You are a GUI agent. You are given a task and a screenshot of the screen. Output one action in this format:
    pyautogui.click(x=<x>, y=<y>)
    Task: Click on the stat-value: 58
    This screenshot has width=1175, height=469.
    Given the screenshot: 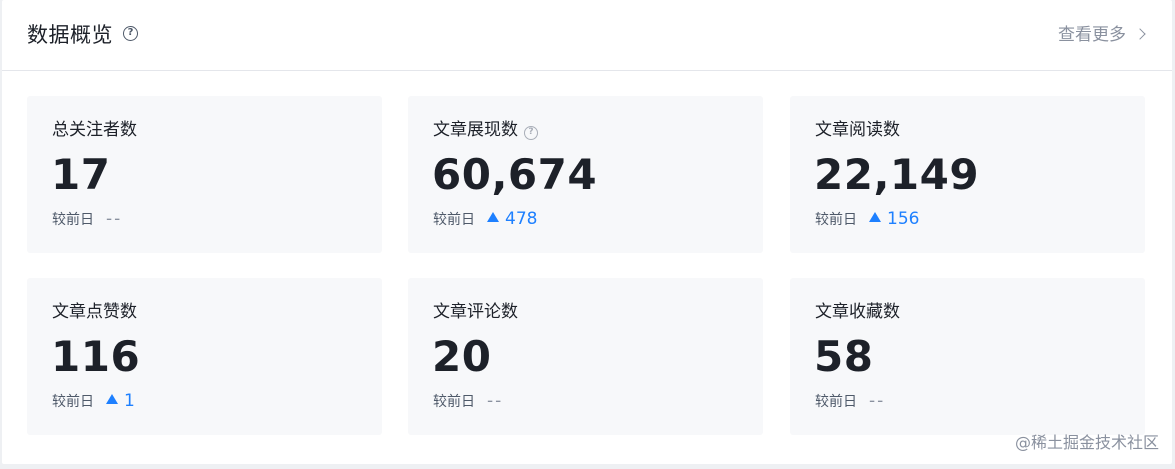 What is the action you would take?
    pyautogui.click(x=844, y=356)
    